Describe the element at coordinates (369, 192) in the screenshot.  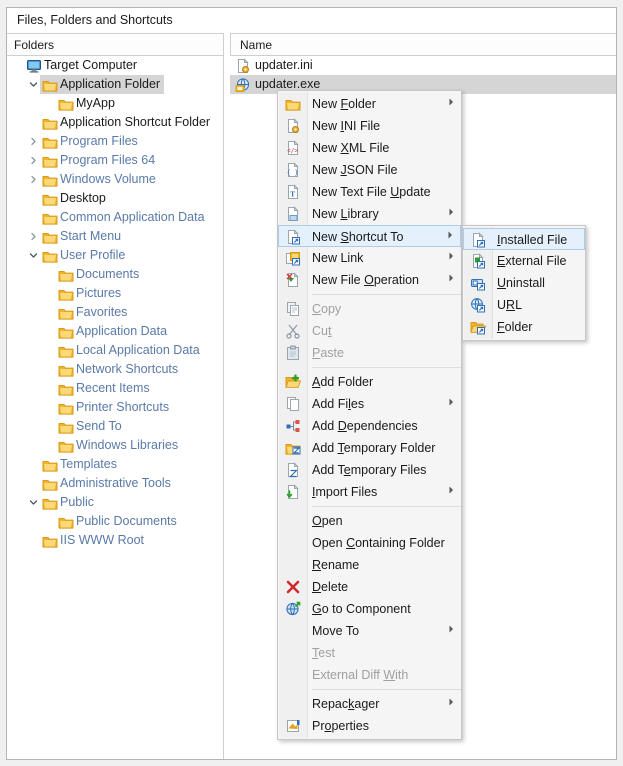
I see `menu-item-new-text-file-update: T New Text File Update` at that location.